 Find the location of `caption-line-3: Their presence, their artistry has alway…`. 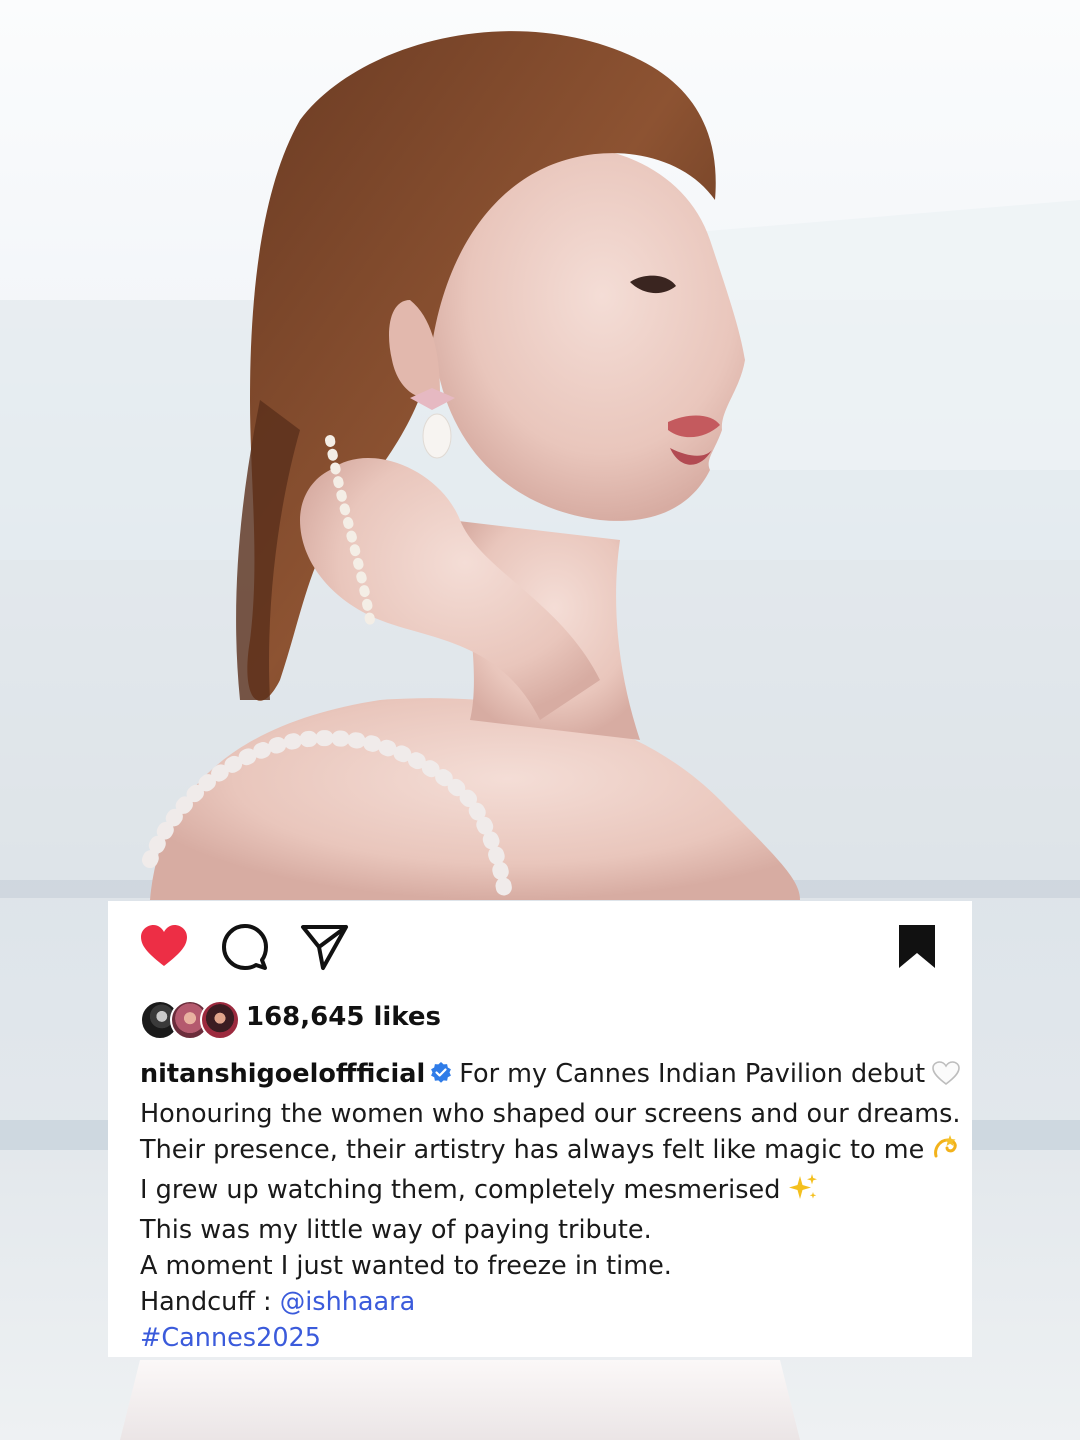

caption-line-3: Their presence, their artistry has alway… is located at coordinates (532, 1150).